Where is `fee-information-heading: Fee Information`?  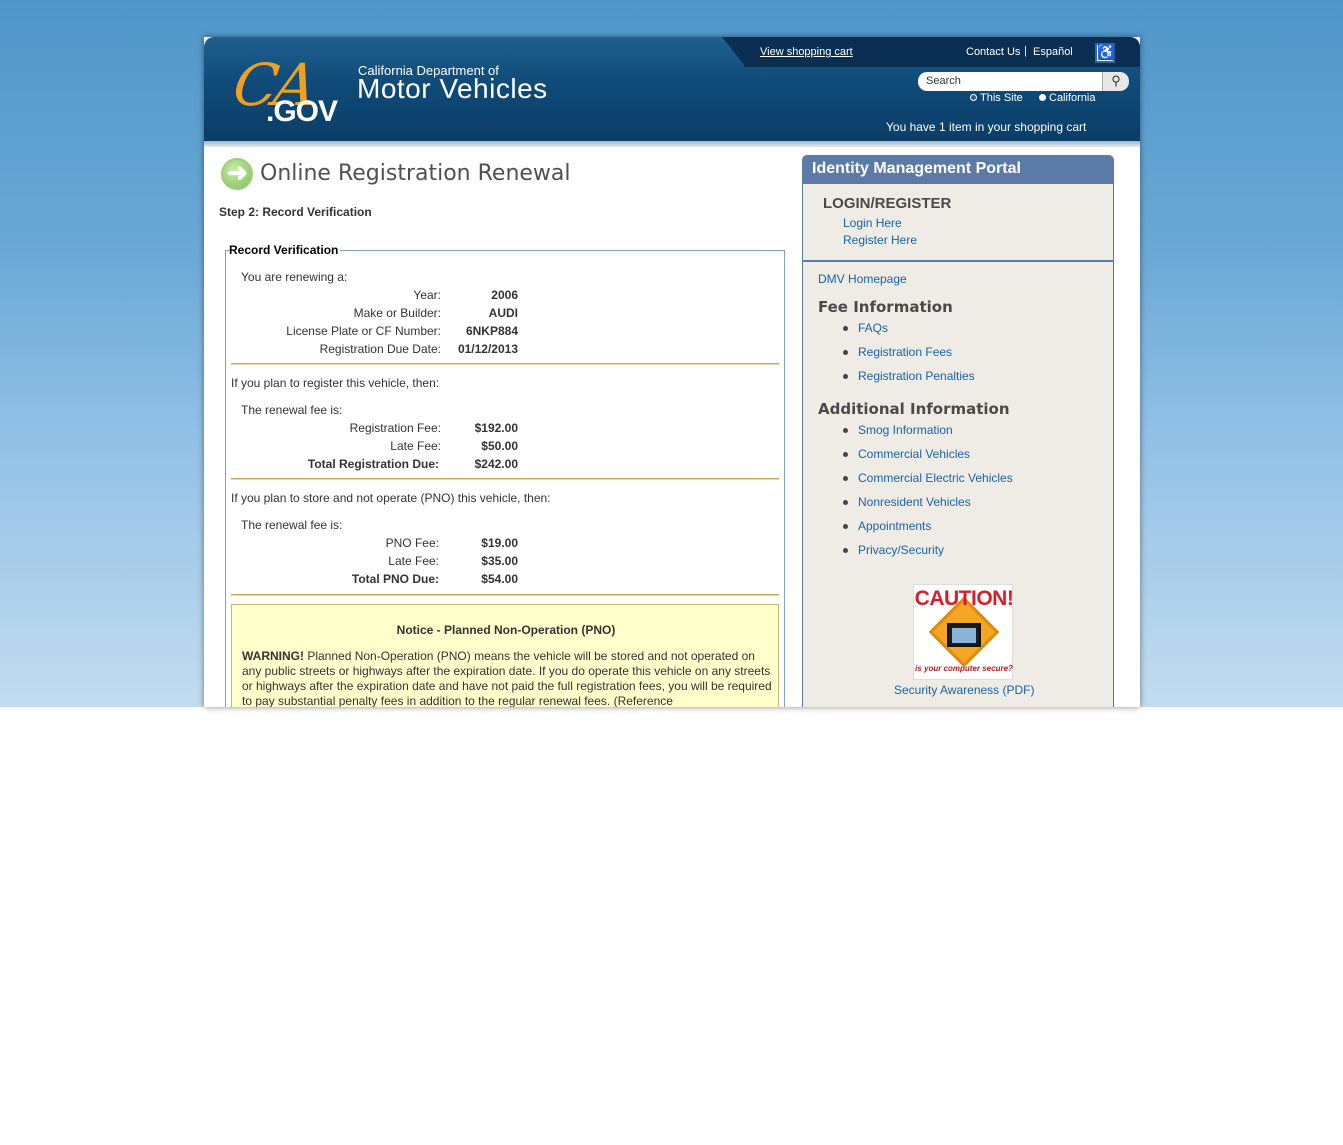 fee-information-heading: Fee Information is located at coordinates (885, 307).